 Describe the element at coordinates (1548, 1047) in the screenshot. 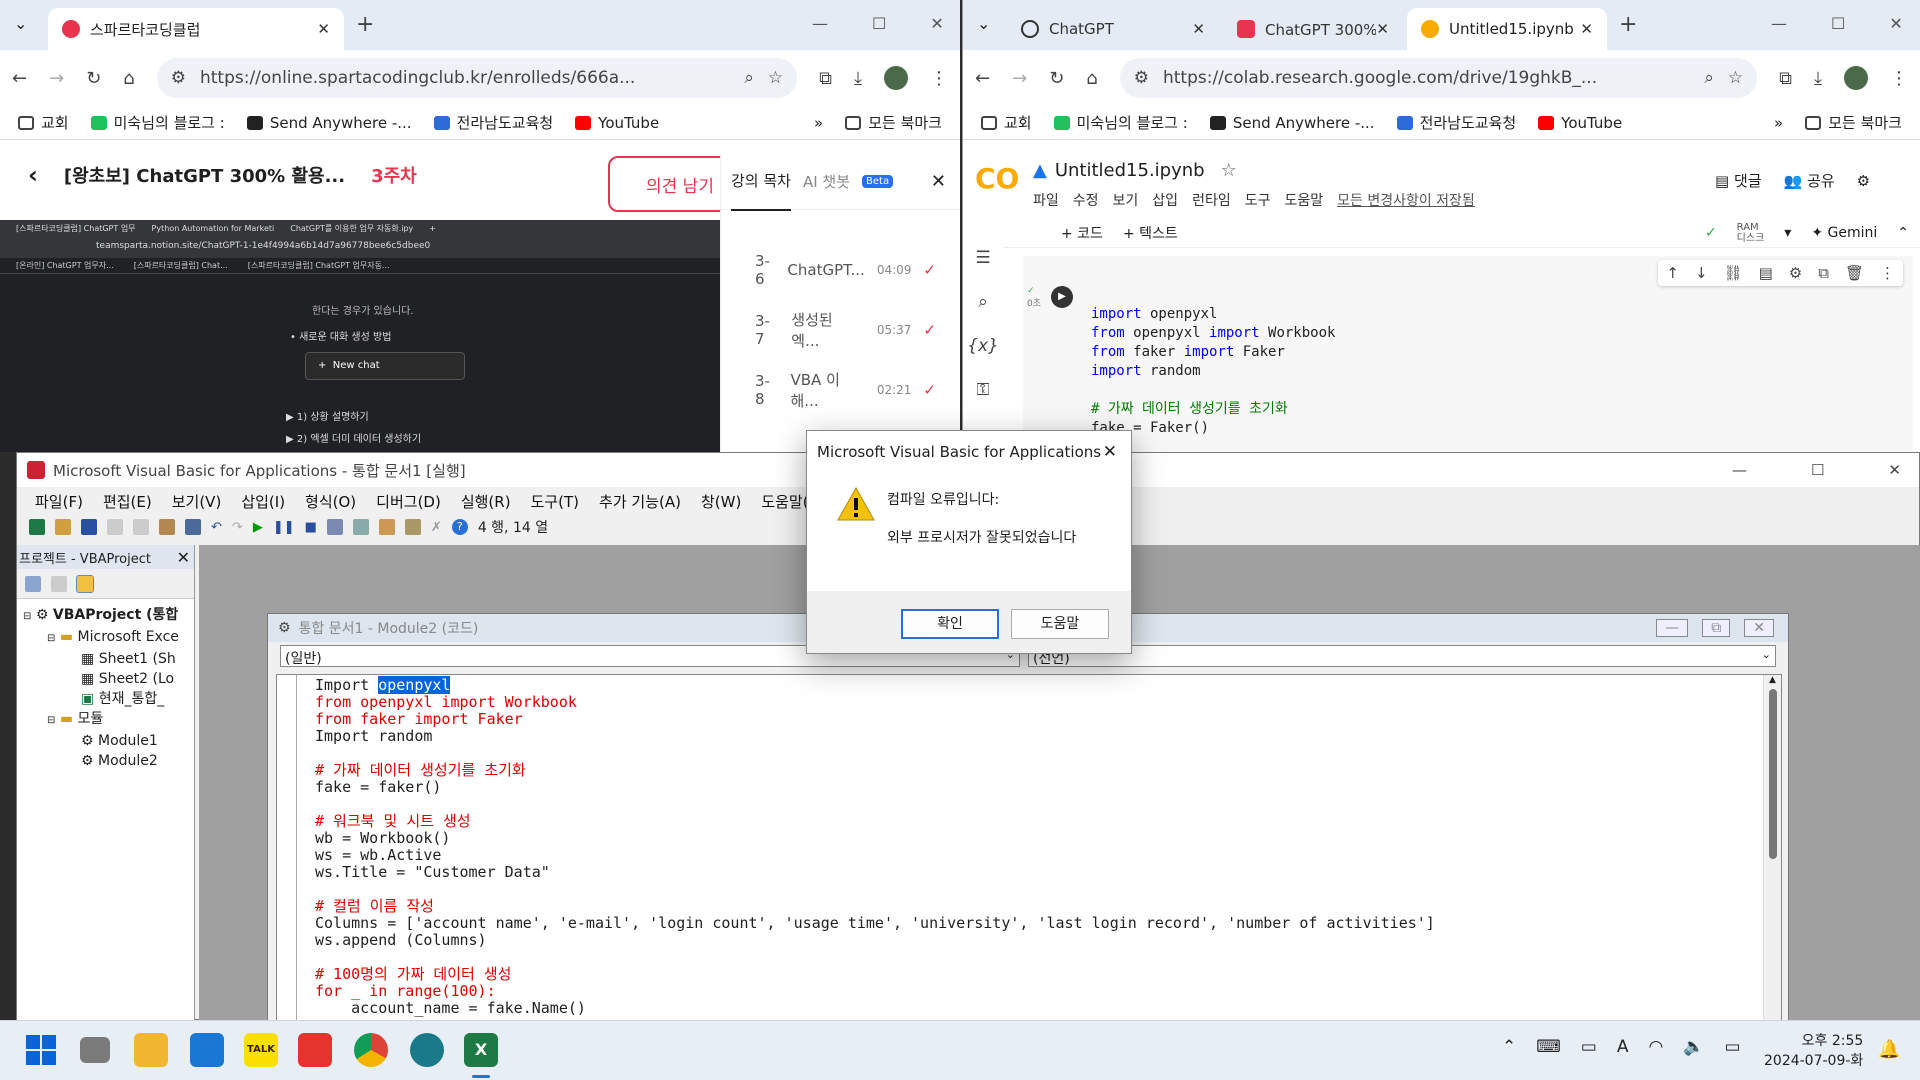

I see `keyboard-icon: ⌨` at that location.